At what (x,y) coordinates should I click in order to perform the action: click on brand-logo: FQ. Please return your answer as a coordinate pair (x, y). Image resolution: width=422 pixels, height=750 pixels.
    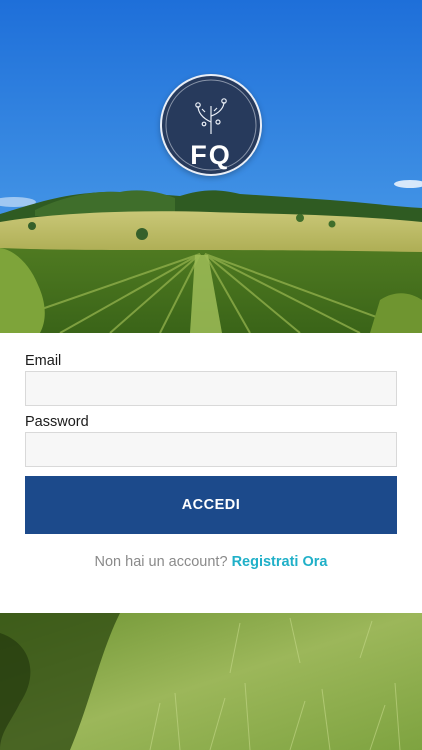
    Looking at the image, I should click on (211, 125).